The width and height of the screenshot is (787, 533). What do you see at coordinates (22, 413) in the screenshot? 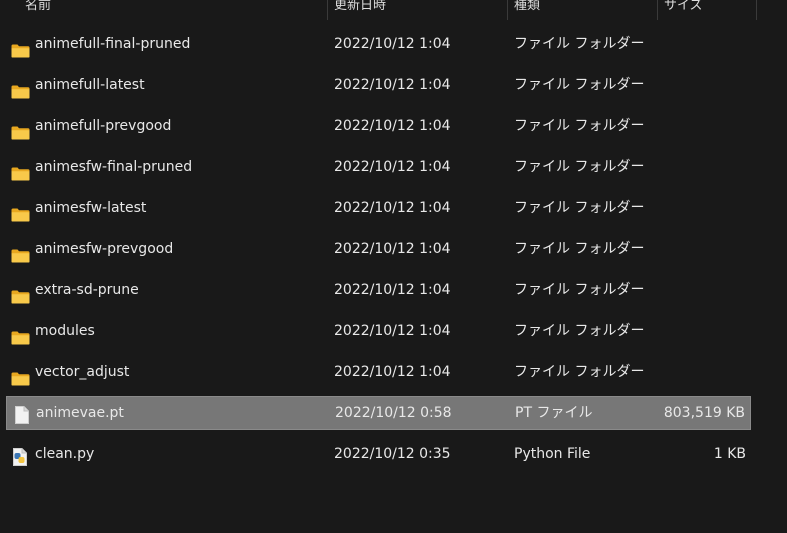
I see `file-icon` at bounding box center [22, 413].